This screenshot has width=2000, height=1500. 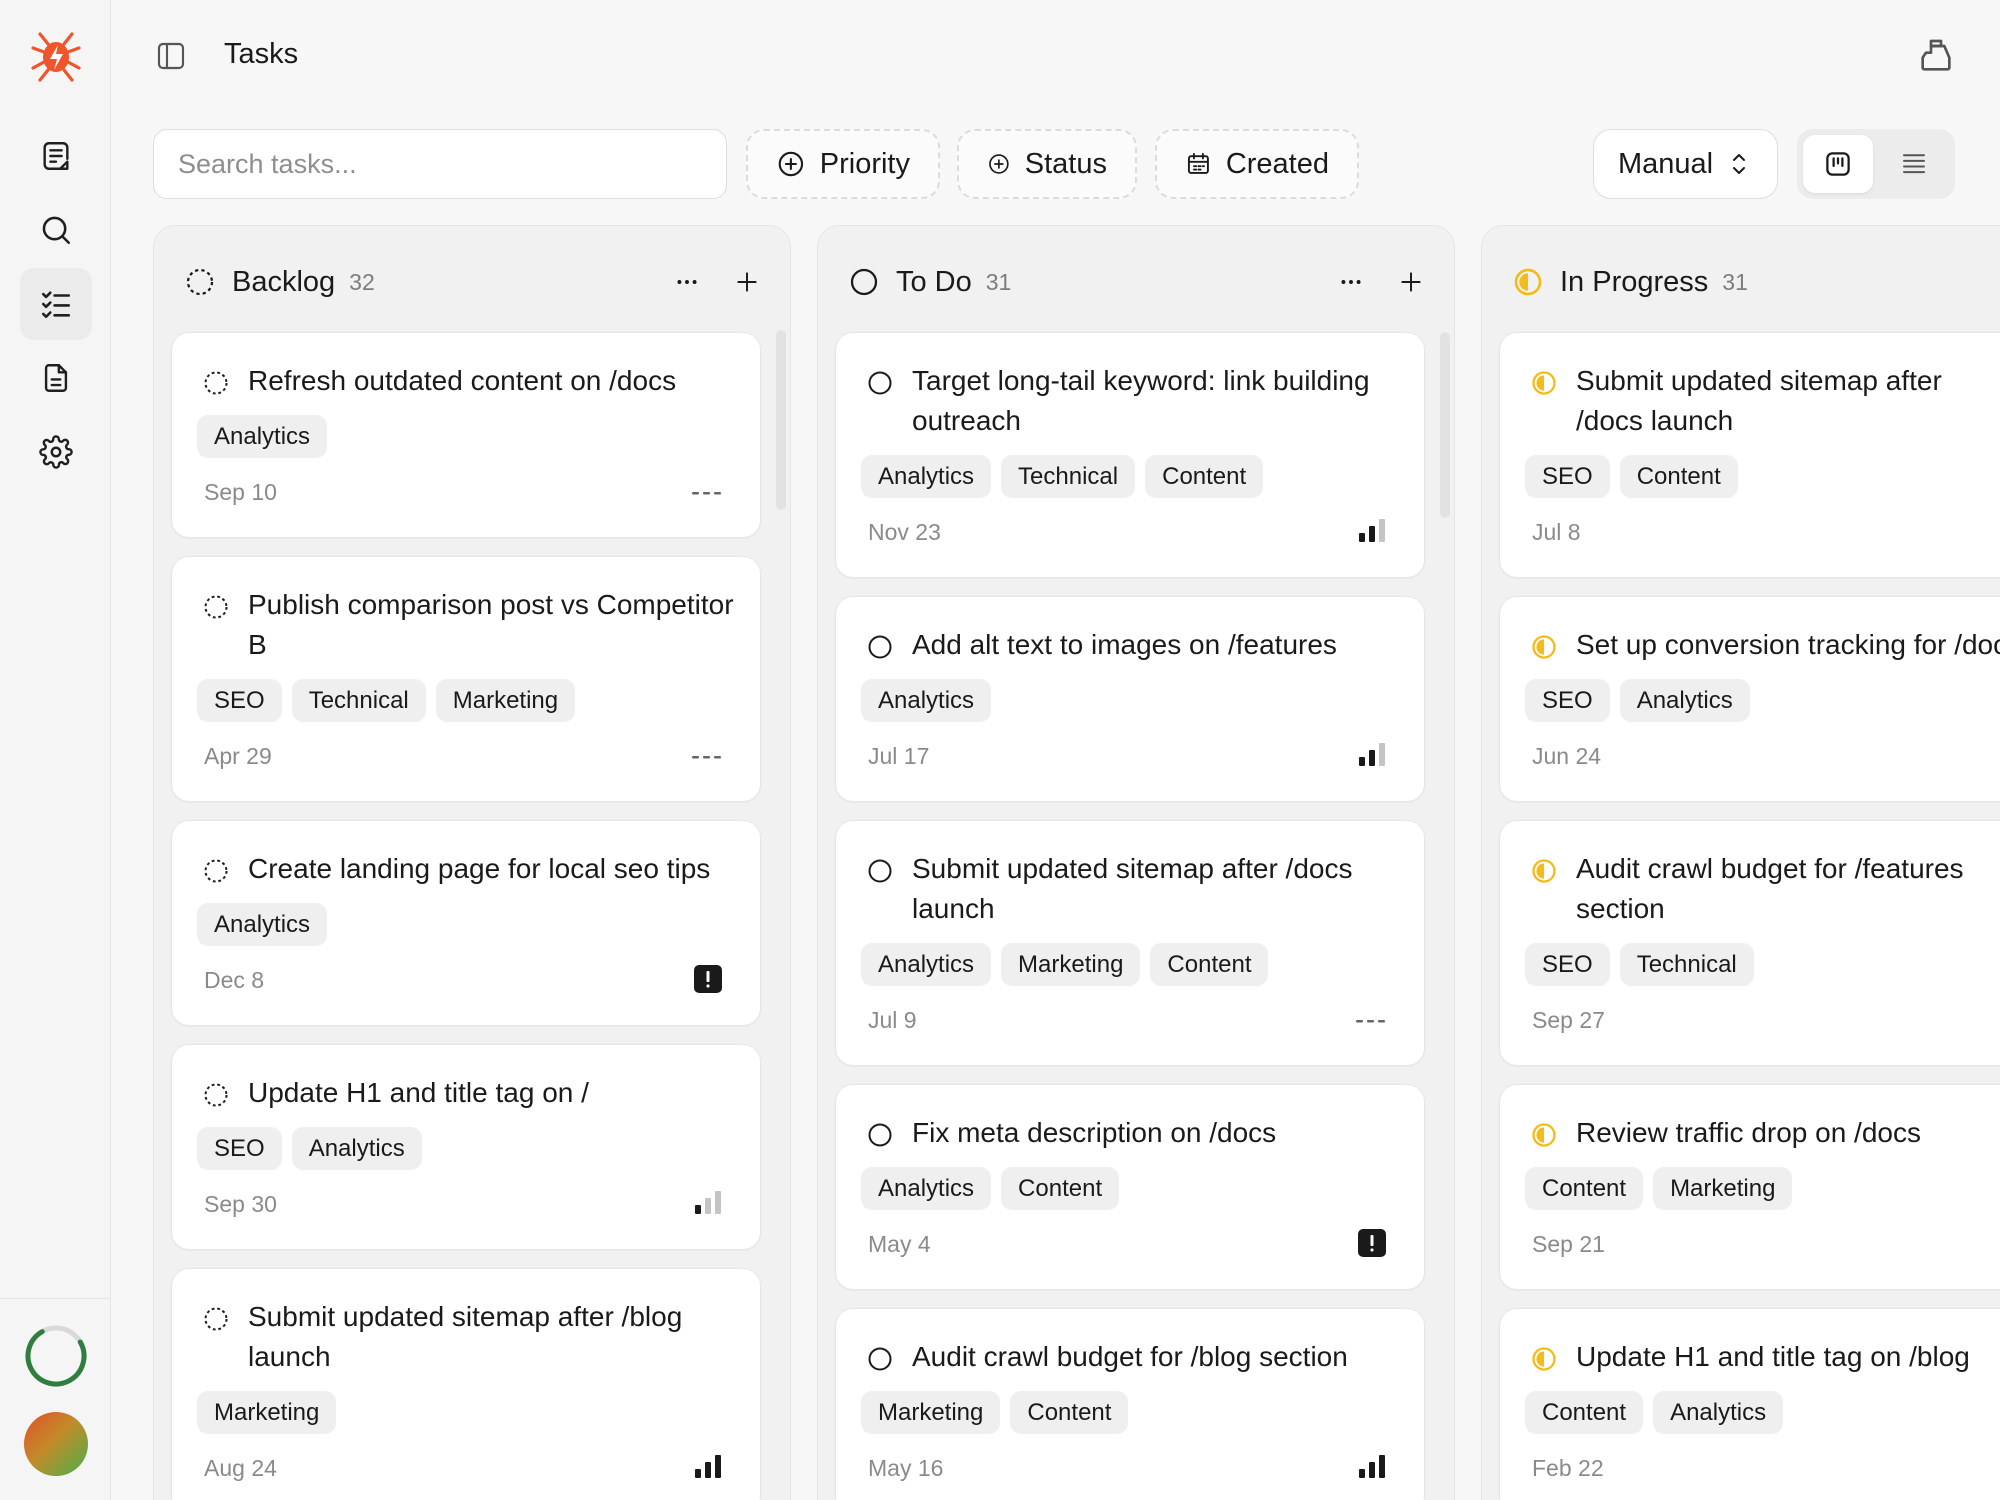 What do you see at coordinates (491, 624) in the screenshot?
I see `task-title: Publish comparison post vs Competitor B` at bounding box center [491, 624].